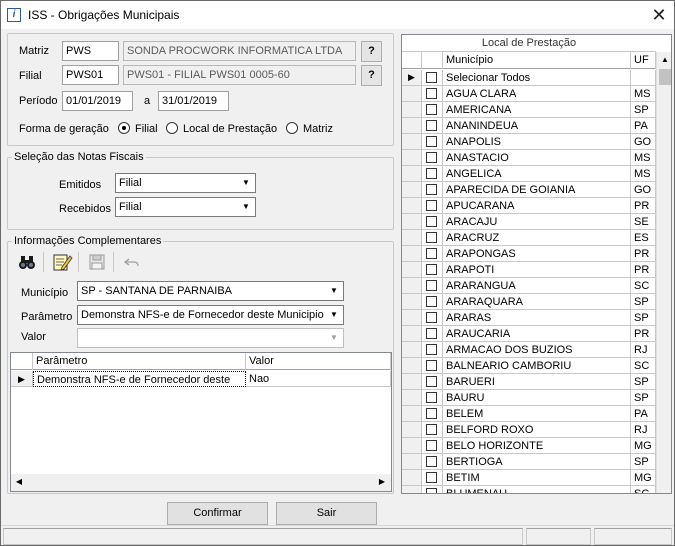 This screenshot has height=546, width=675. What do you see at coordinates (371, 75) in the screenshot?
I see `filial-help-button: ?` at bounding box center [371, 75].